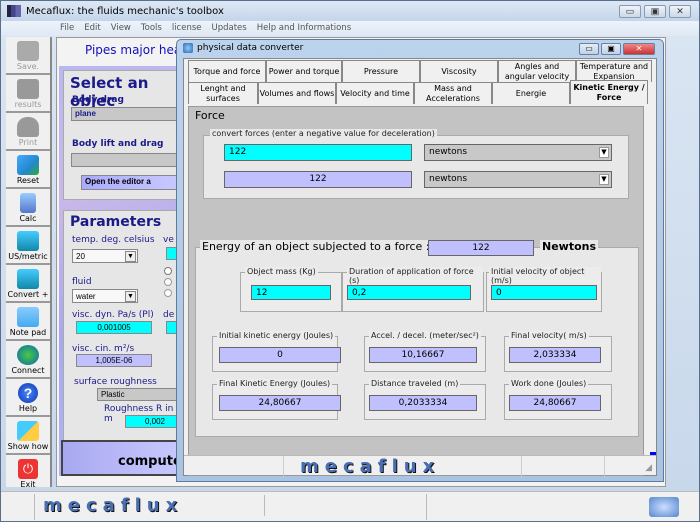 Image resolution: width=700 pixels, height=522 pixels. I want to click on visc-dyn-field: 0,001005, so click(114, 327).